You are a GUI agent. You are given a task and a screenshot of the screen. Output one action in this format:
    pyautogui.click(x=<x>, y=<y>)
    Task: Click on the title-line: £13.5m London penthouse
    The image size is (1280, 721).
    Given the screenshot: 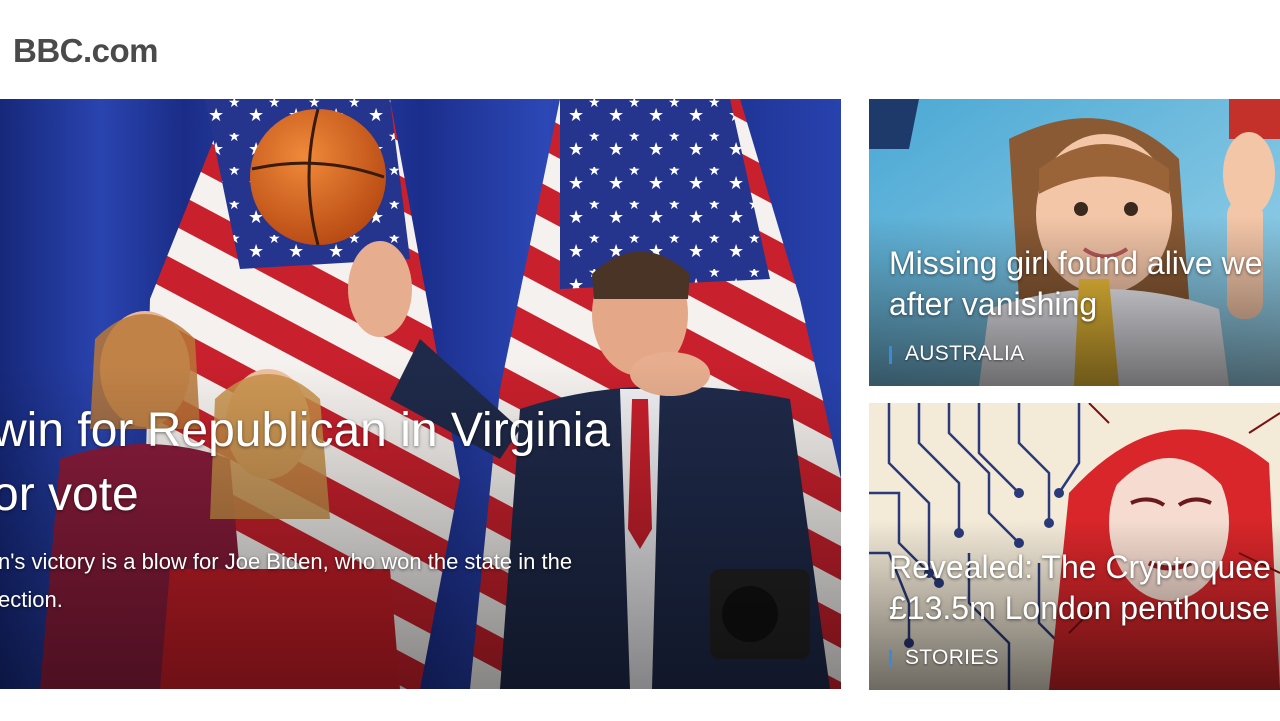 What is the action you would take?
    pyautogui.click(x=1079, y=608)
    